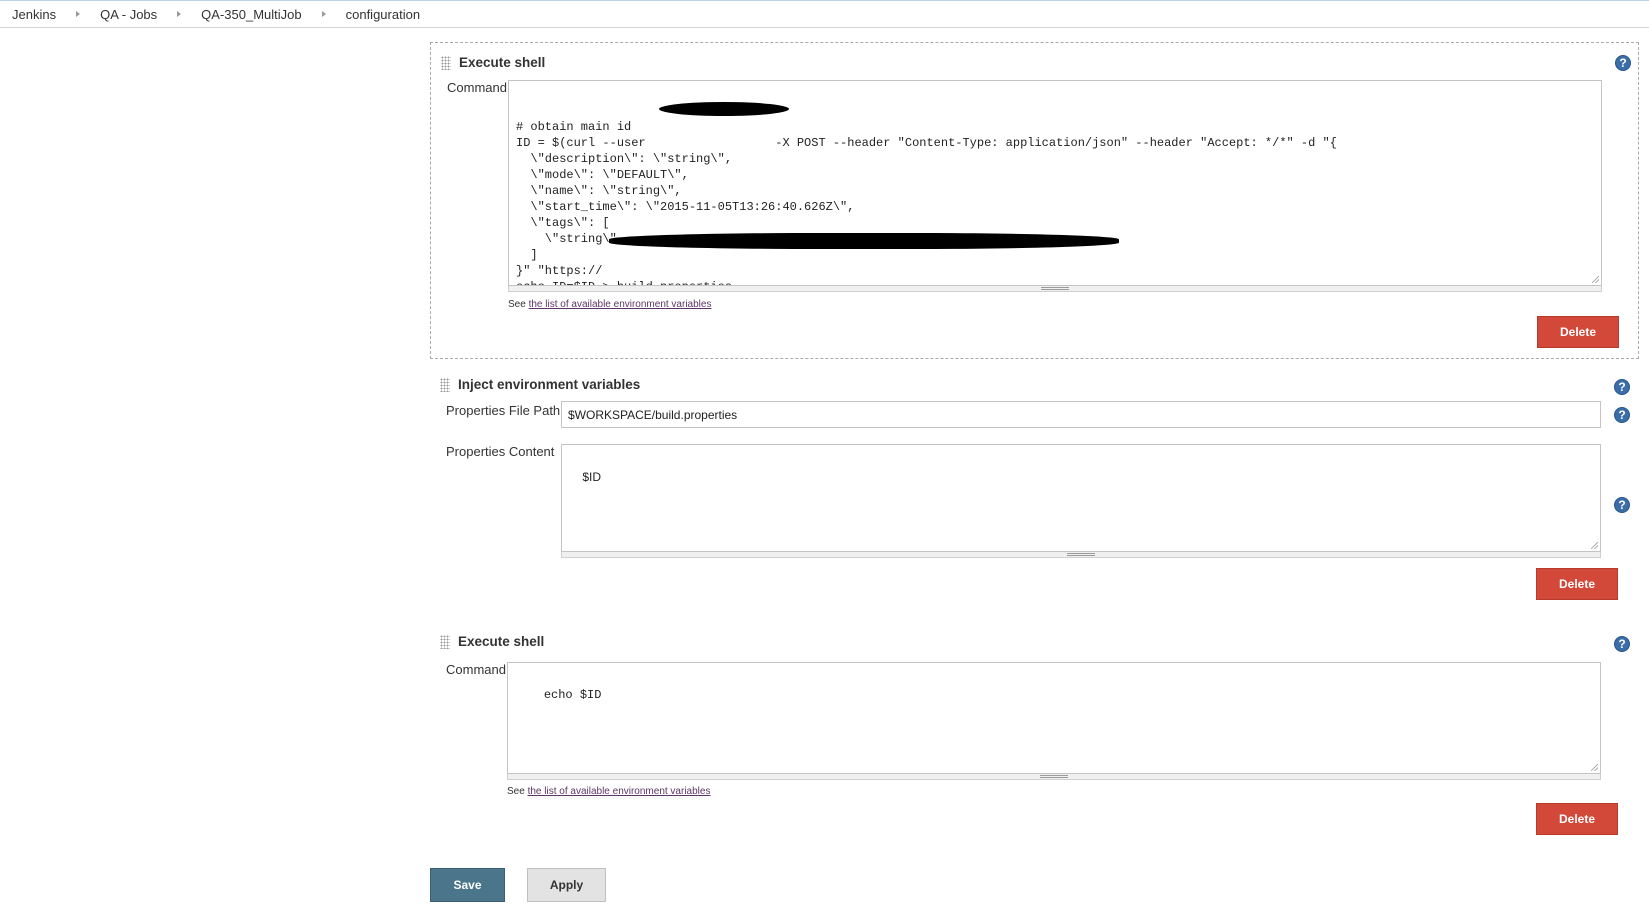 The height and width of the screenshot is (905, 1649). I want to click on properties-content-textarea: $ID, so click(1081, 498).